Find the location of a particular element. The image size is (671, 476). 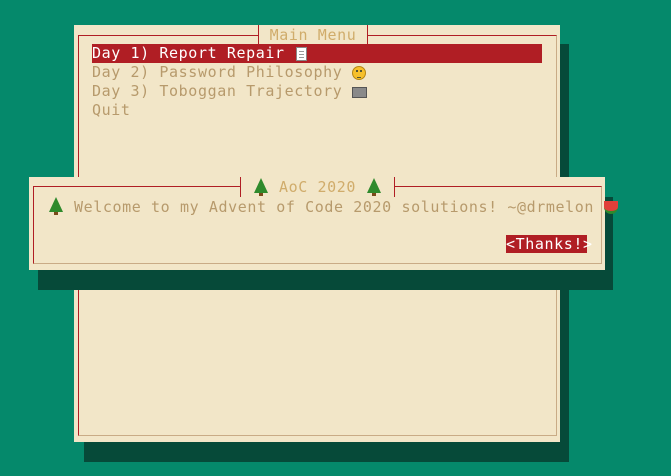

menu-item-day-3: Day 3) Toboggan Trajectory is located at coordinates (317, 91).